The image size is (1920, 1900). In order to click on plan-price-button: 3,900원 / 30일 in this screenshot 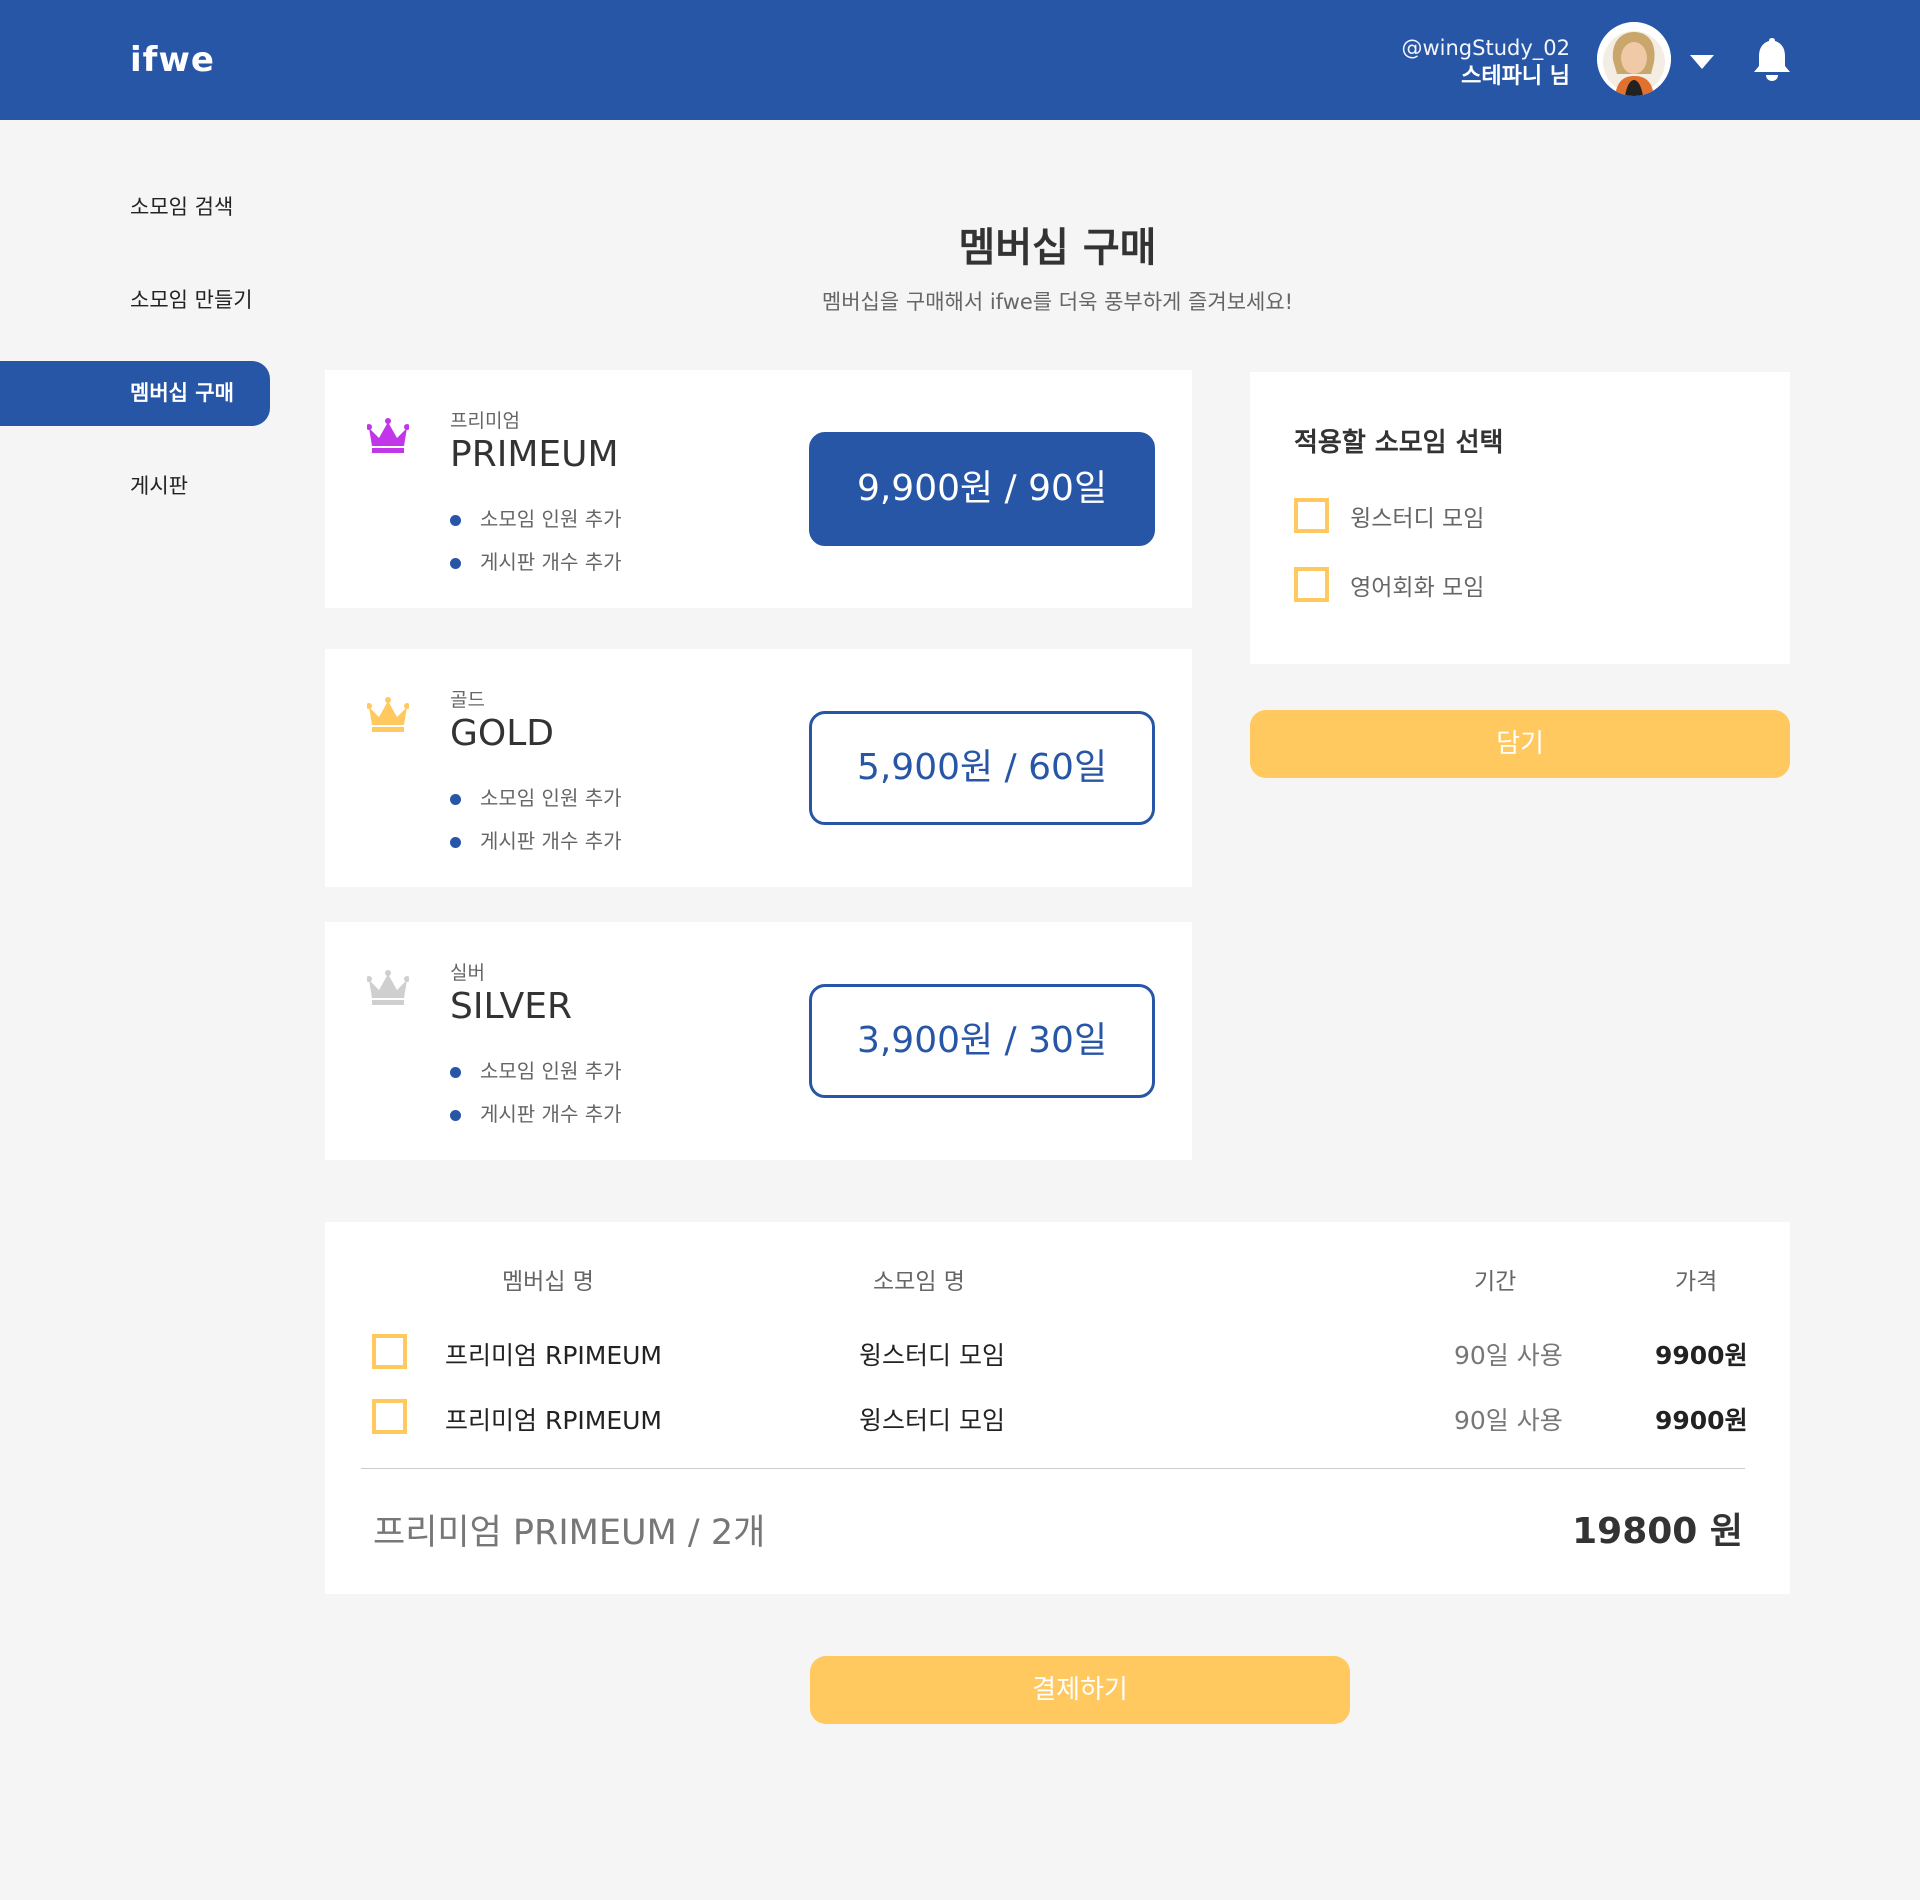, I will do `click(982, 1041)`.